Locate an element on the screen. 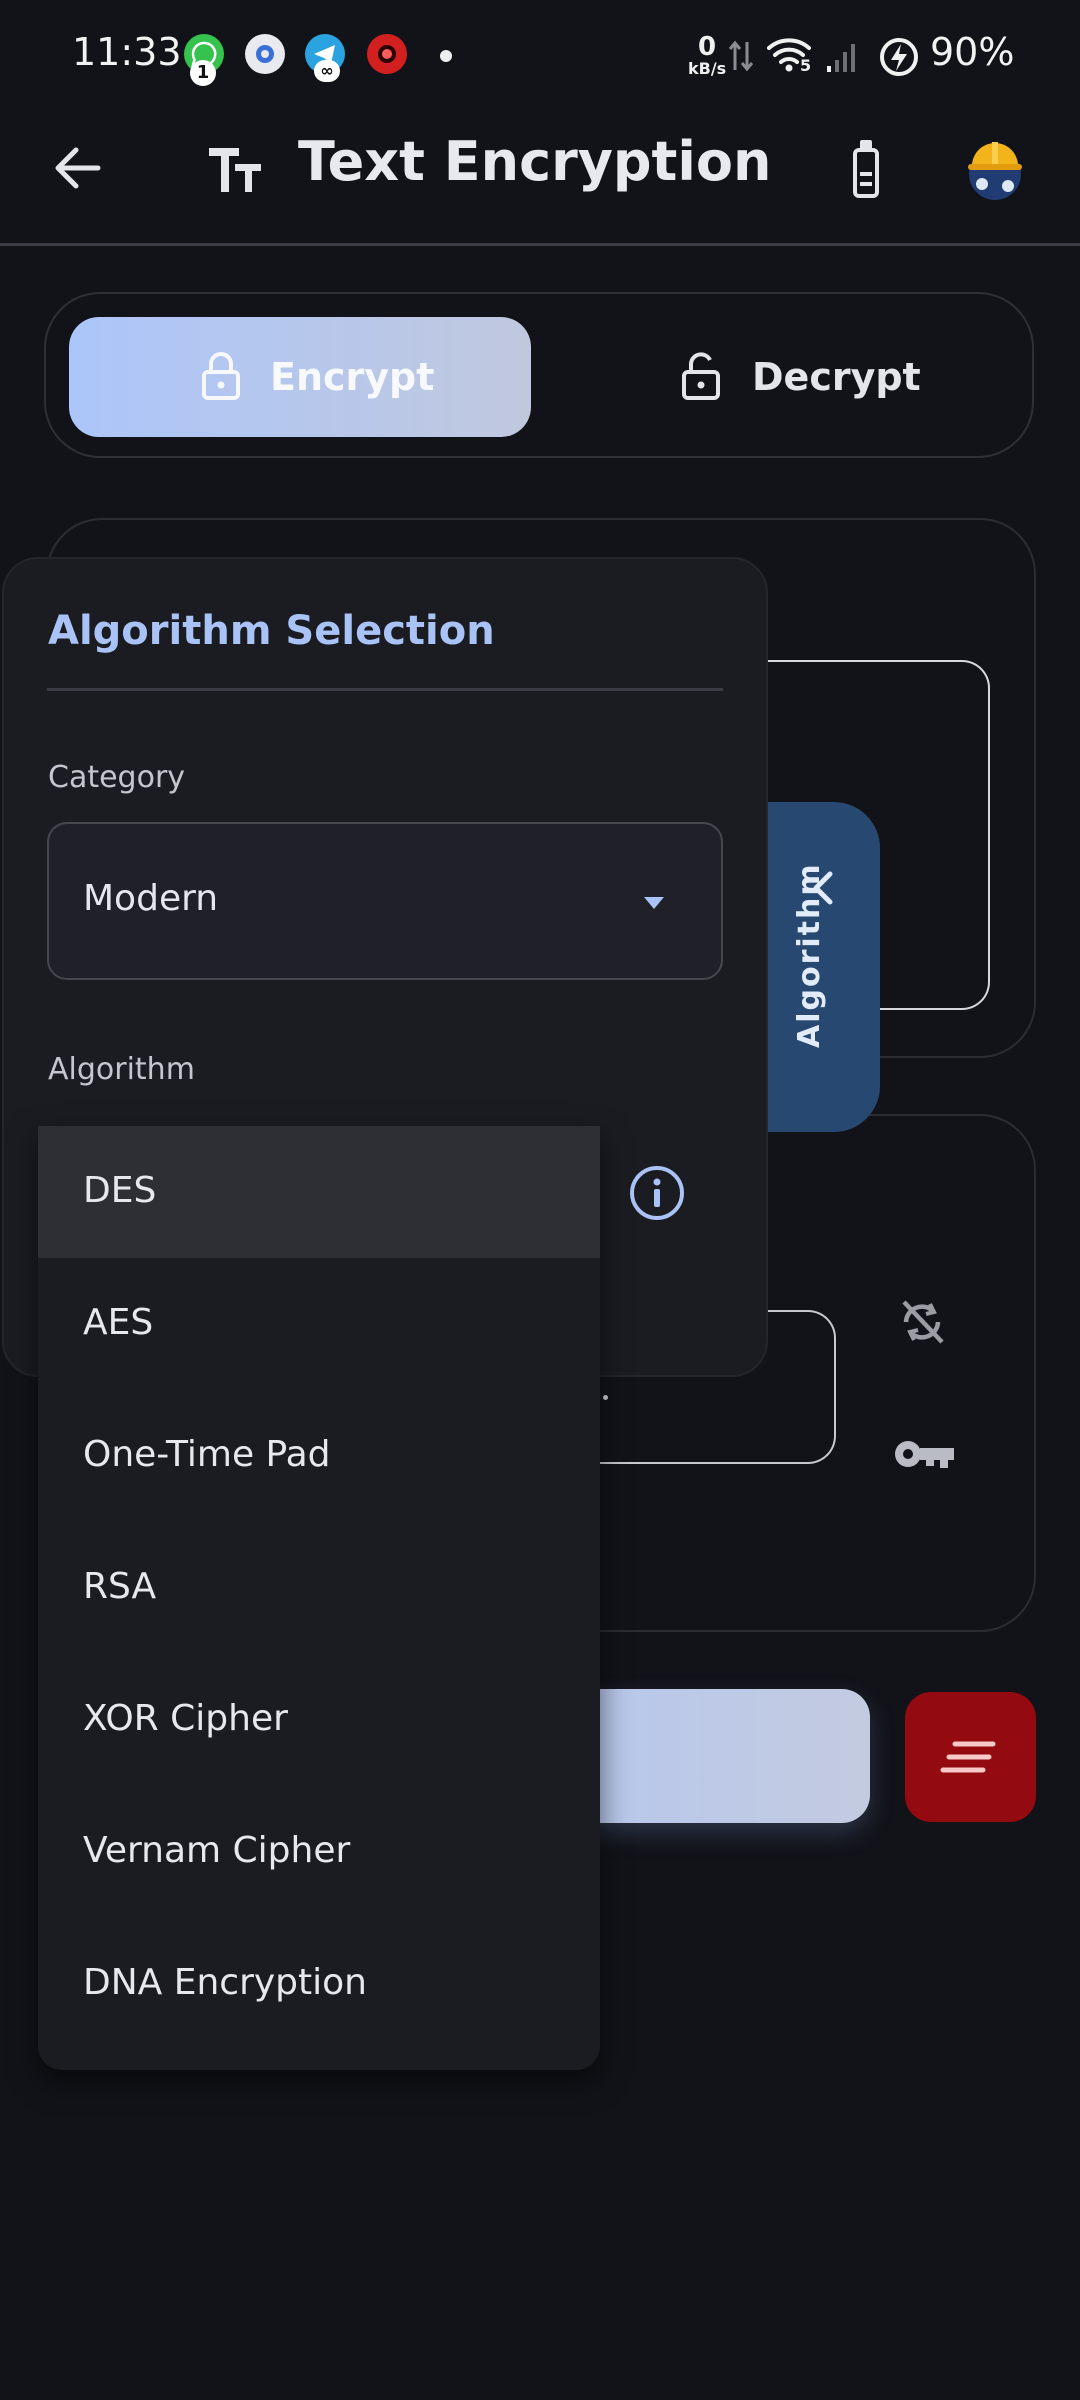  panel-title: Algorithm Selection is located at coordinates (271, 631).